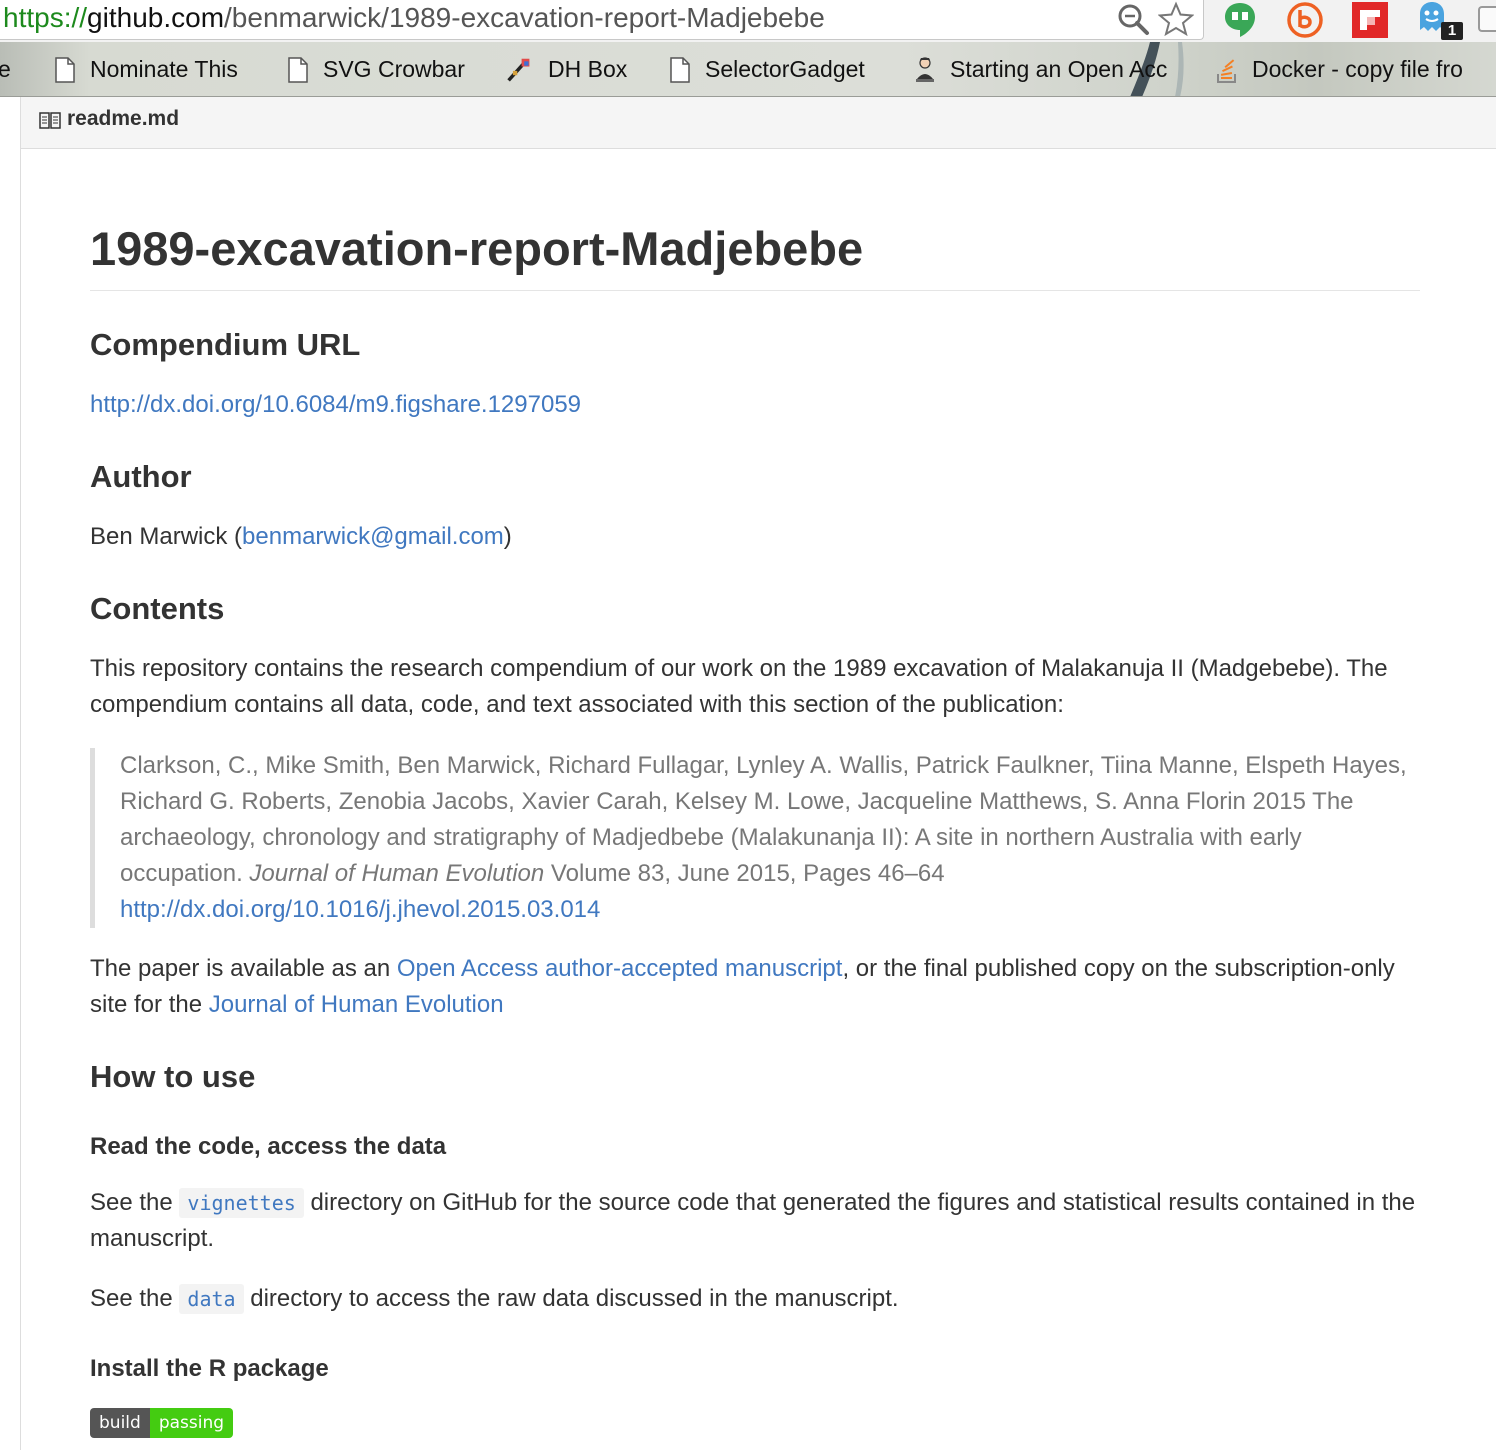  I want to click on bookmark-svg-crowbar: SVG Crowbar, so click(375, 69).